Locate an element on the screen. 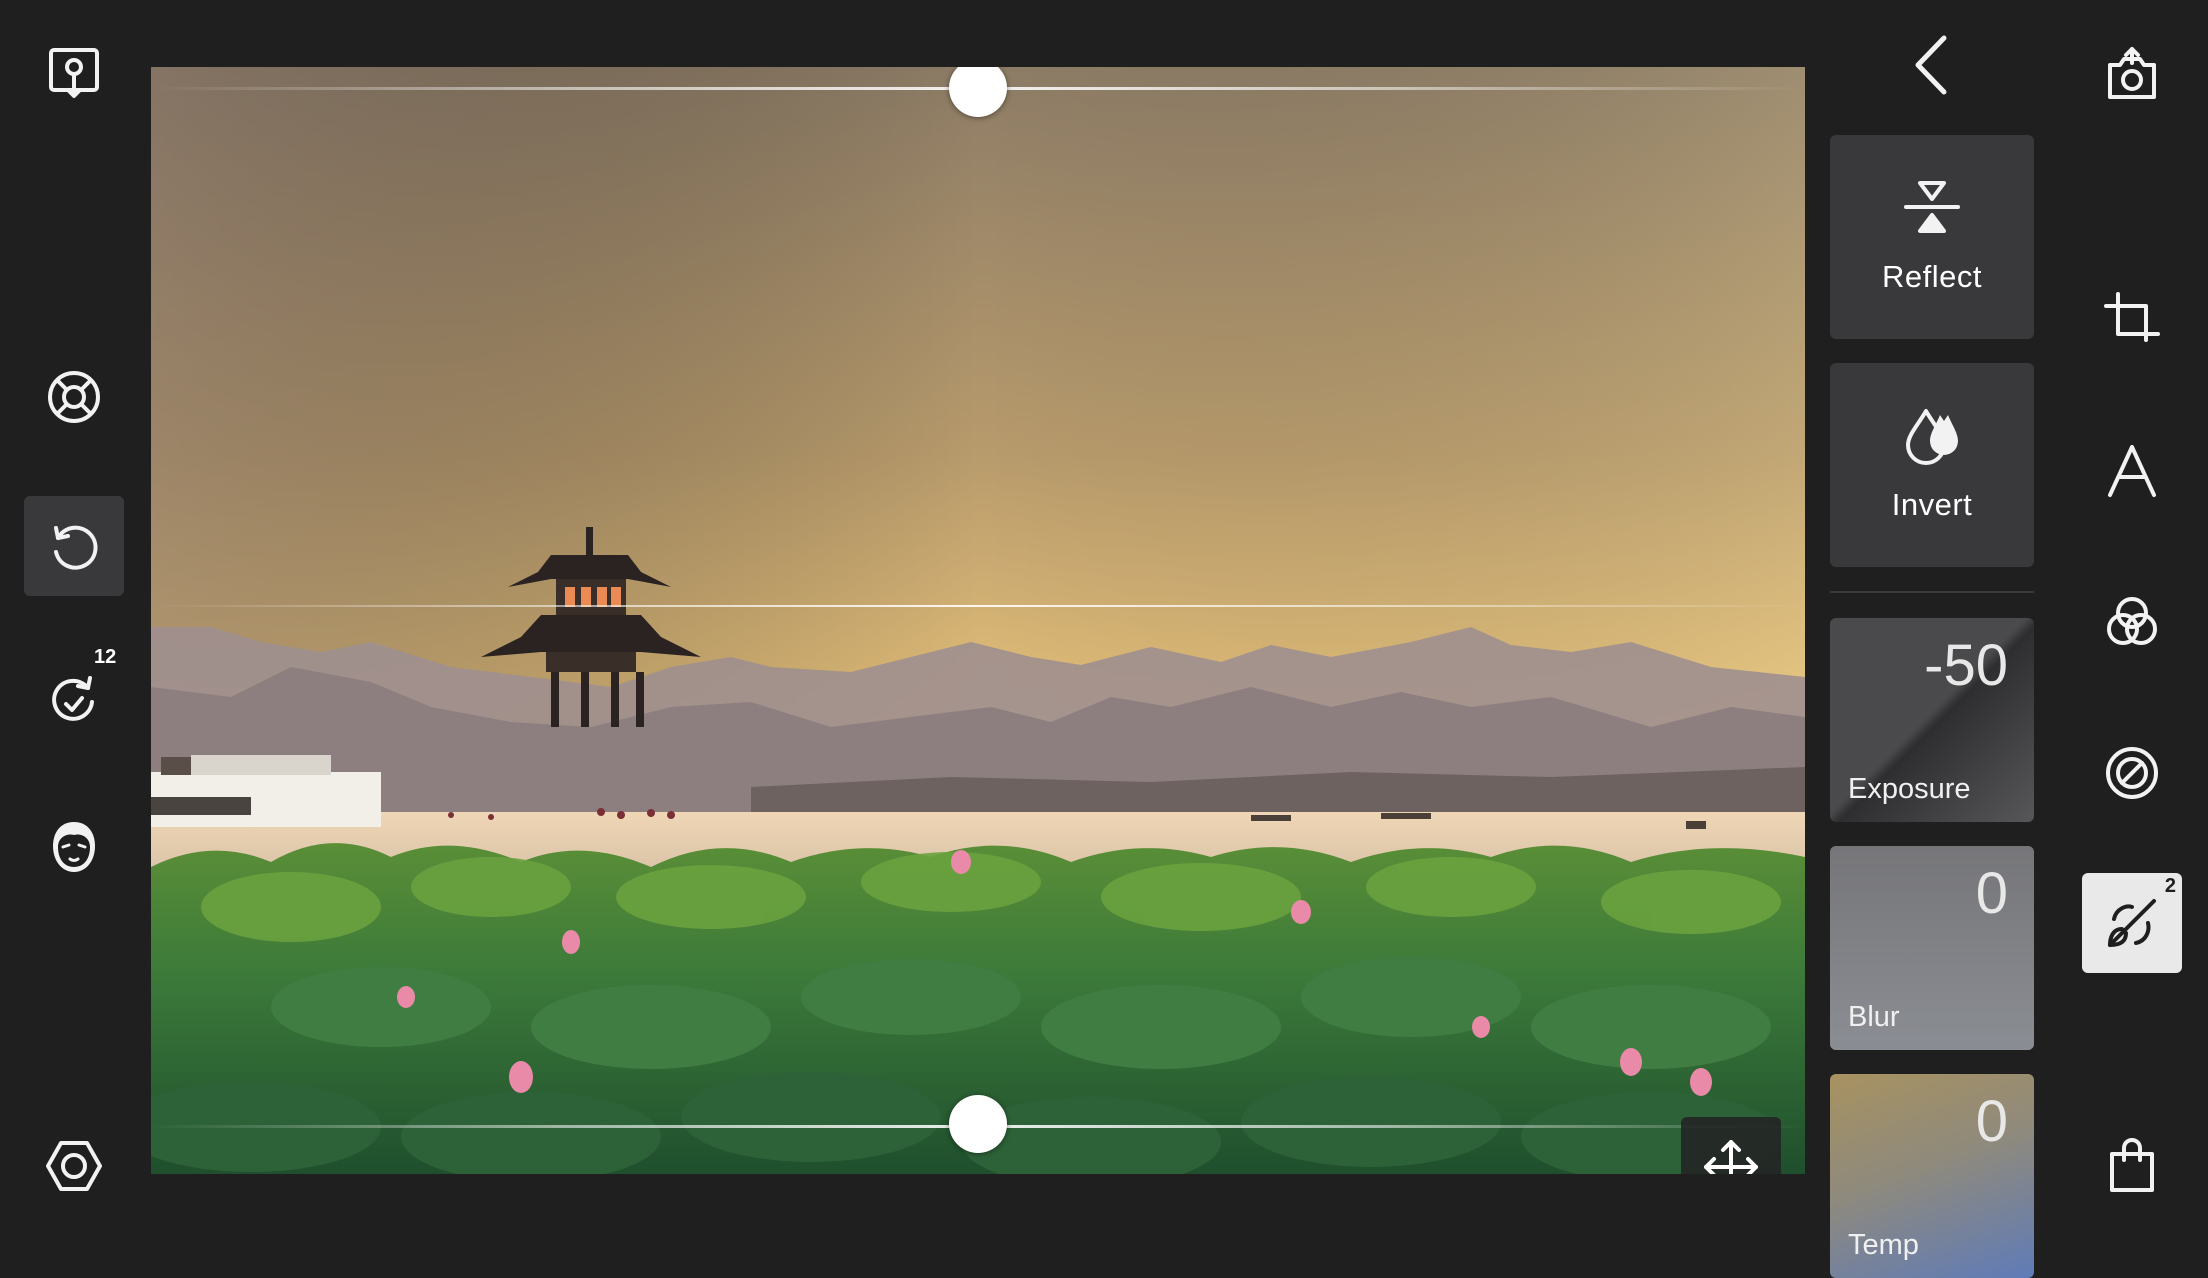  back-button is located at coordinates (1932, 65).